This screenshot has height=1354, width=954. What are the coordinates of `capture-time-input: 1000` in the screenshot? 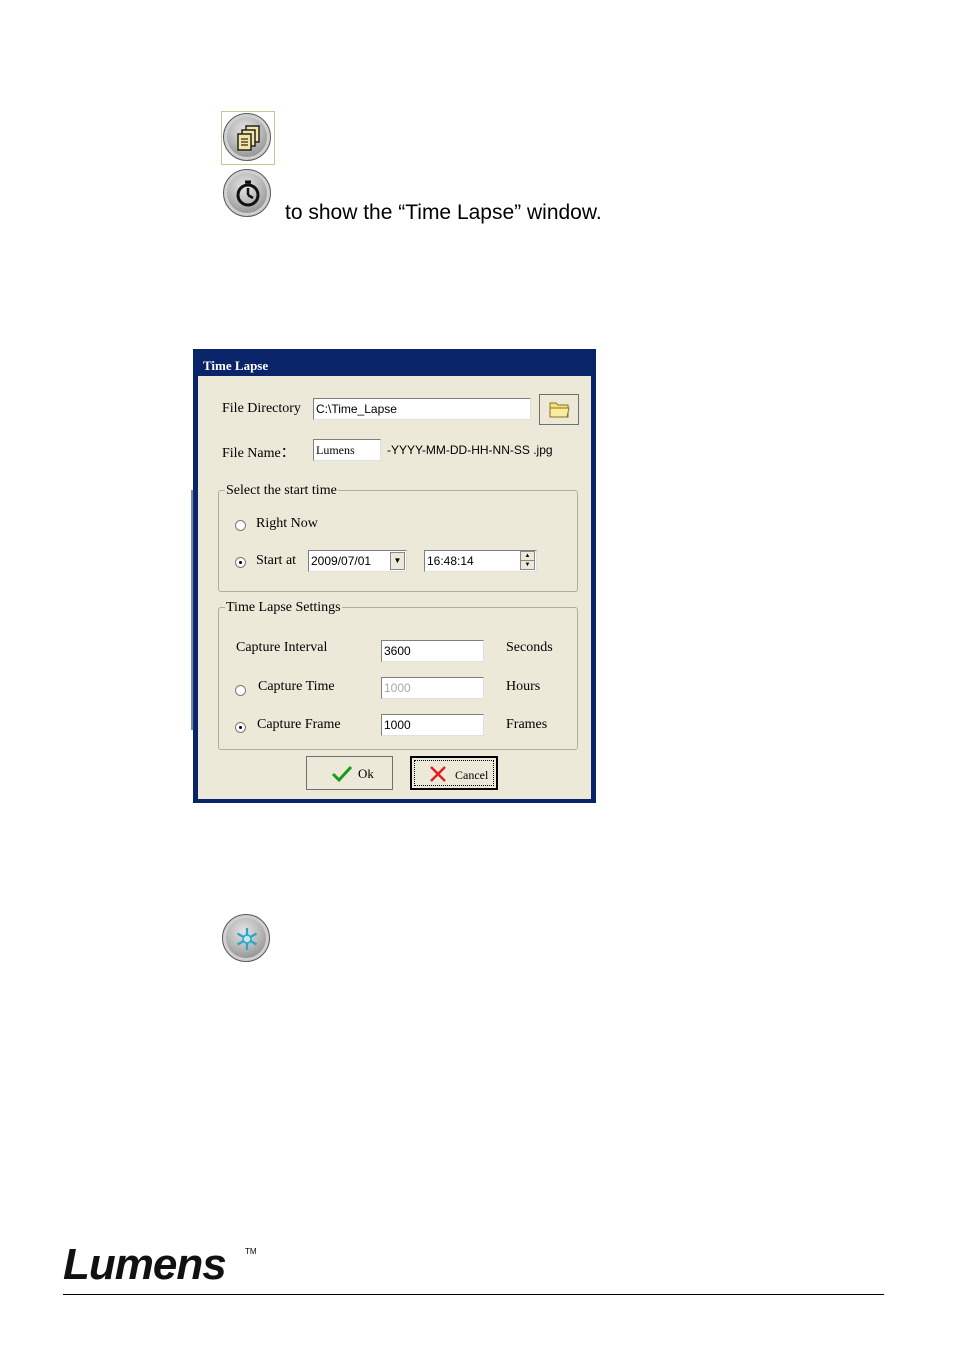 It's located at (432, 688).